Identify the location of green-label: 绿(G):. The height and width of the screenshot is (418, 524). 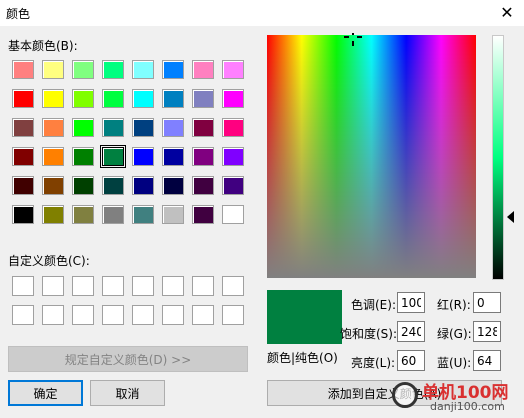
(454, 334).